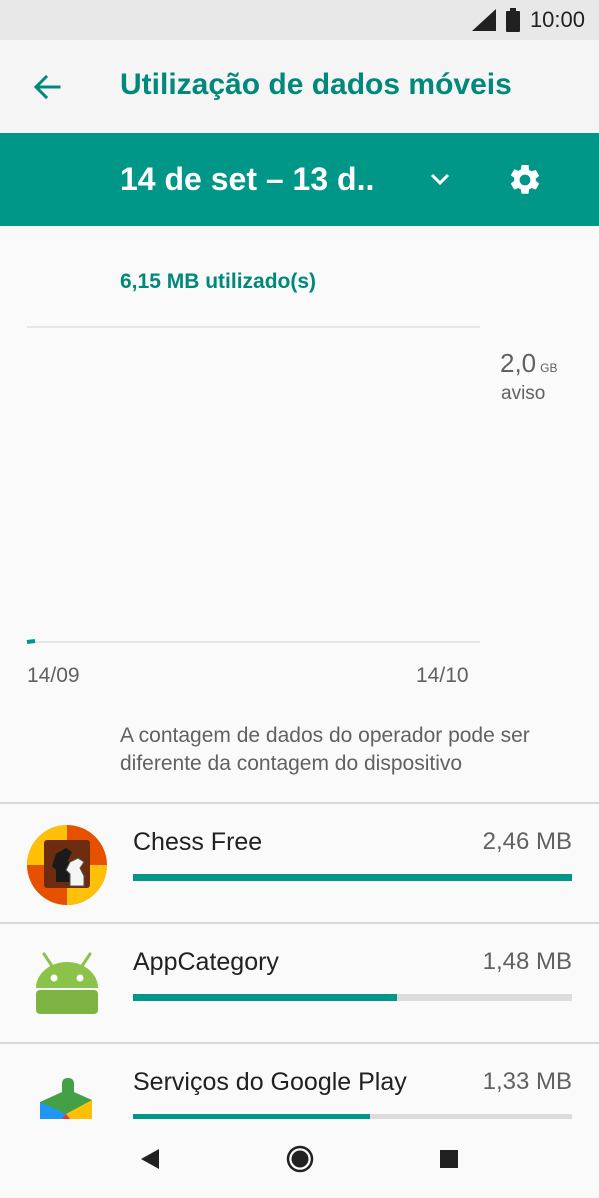  Describe the element at coordinates (299, 20) in the screenshot. I see `status-bar: 10:00` at that location.